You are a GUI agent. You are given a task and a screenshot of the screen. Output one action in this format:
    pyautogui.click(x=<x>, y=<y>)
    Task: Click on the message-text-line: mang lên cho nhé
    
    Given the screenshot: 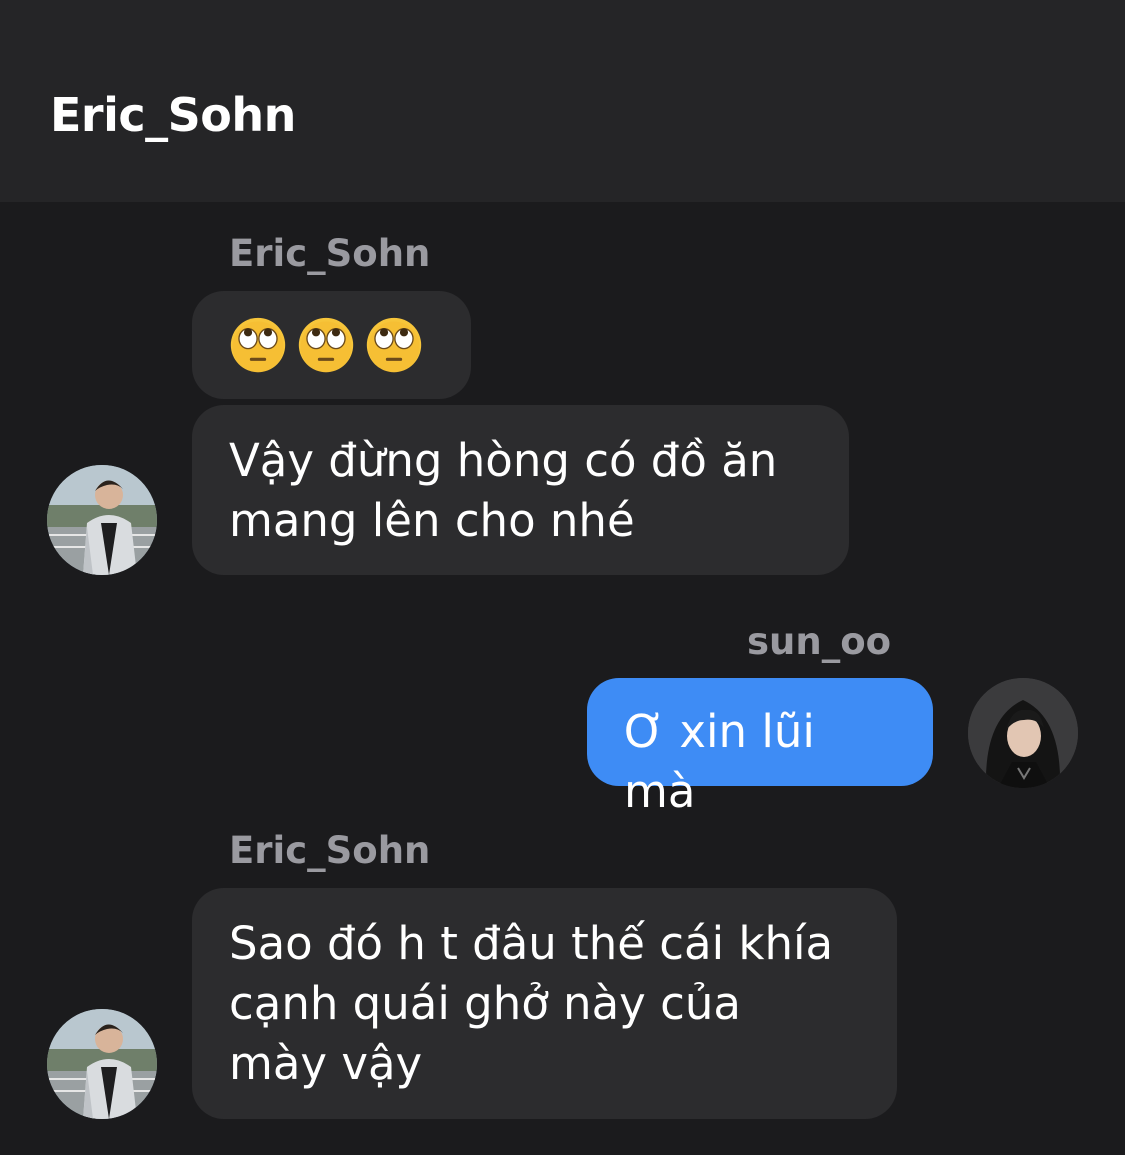 What is the action you would take?
    pyautogui.click(x=432, y=520)
    